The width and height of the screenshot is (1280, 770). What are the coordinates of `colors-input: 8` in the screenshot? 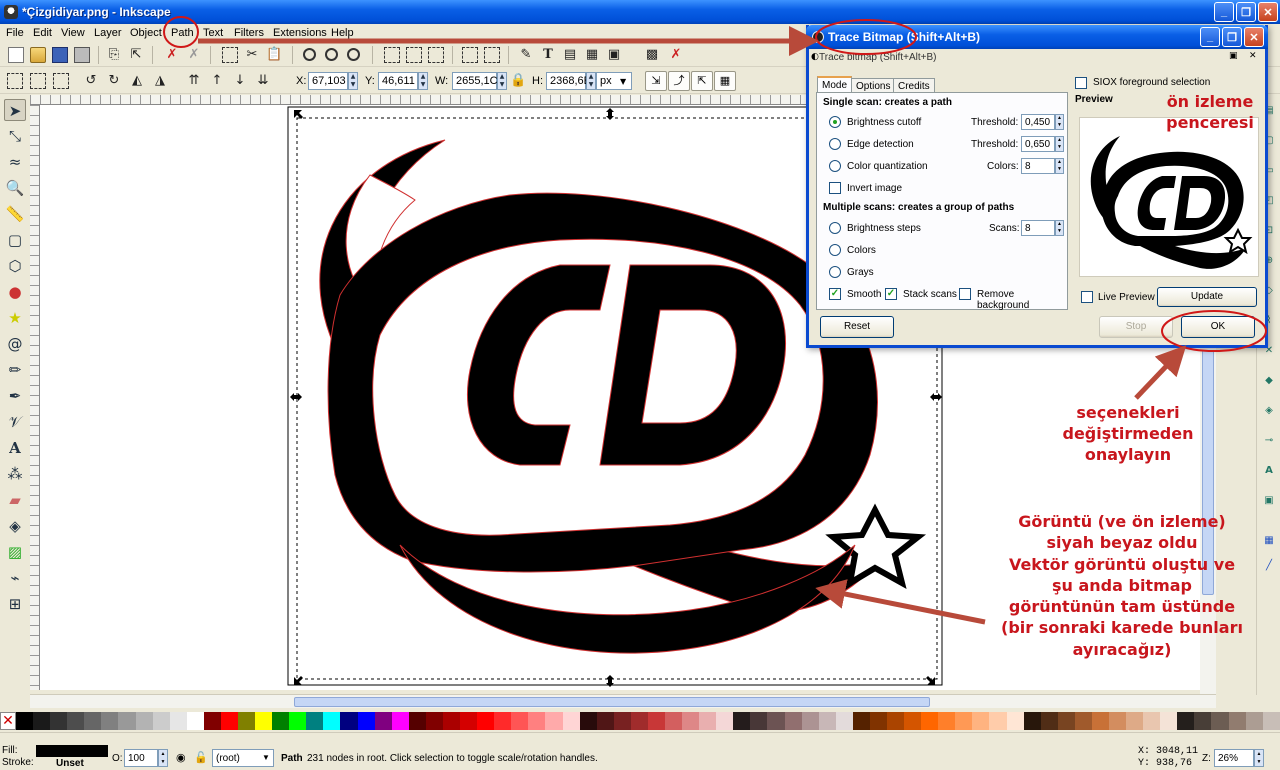 It's located at (1038, 166).